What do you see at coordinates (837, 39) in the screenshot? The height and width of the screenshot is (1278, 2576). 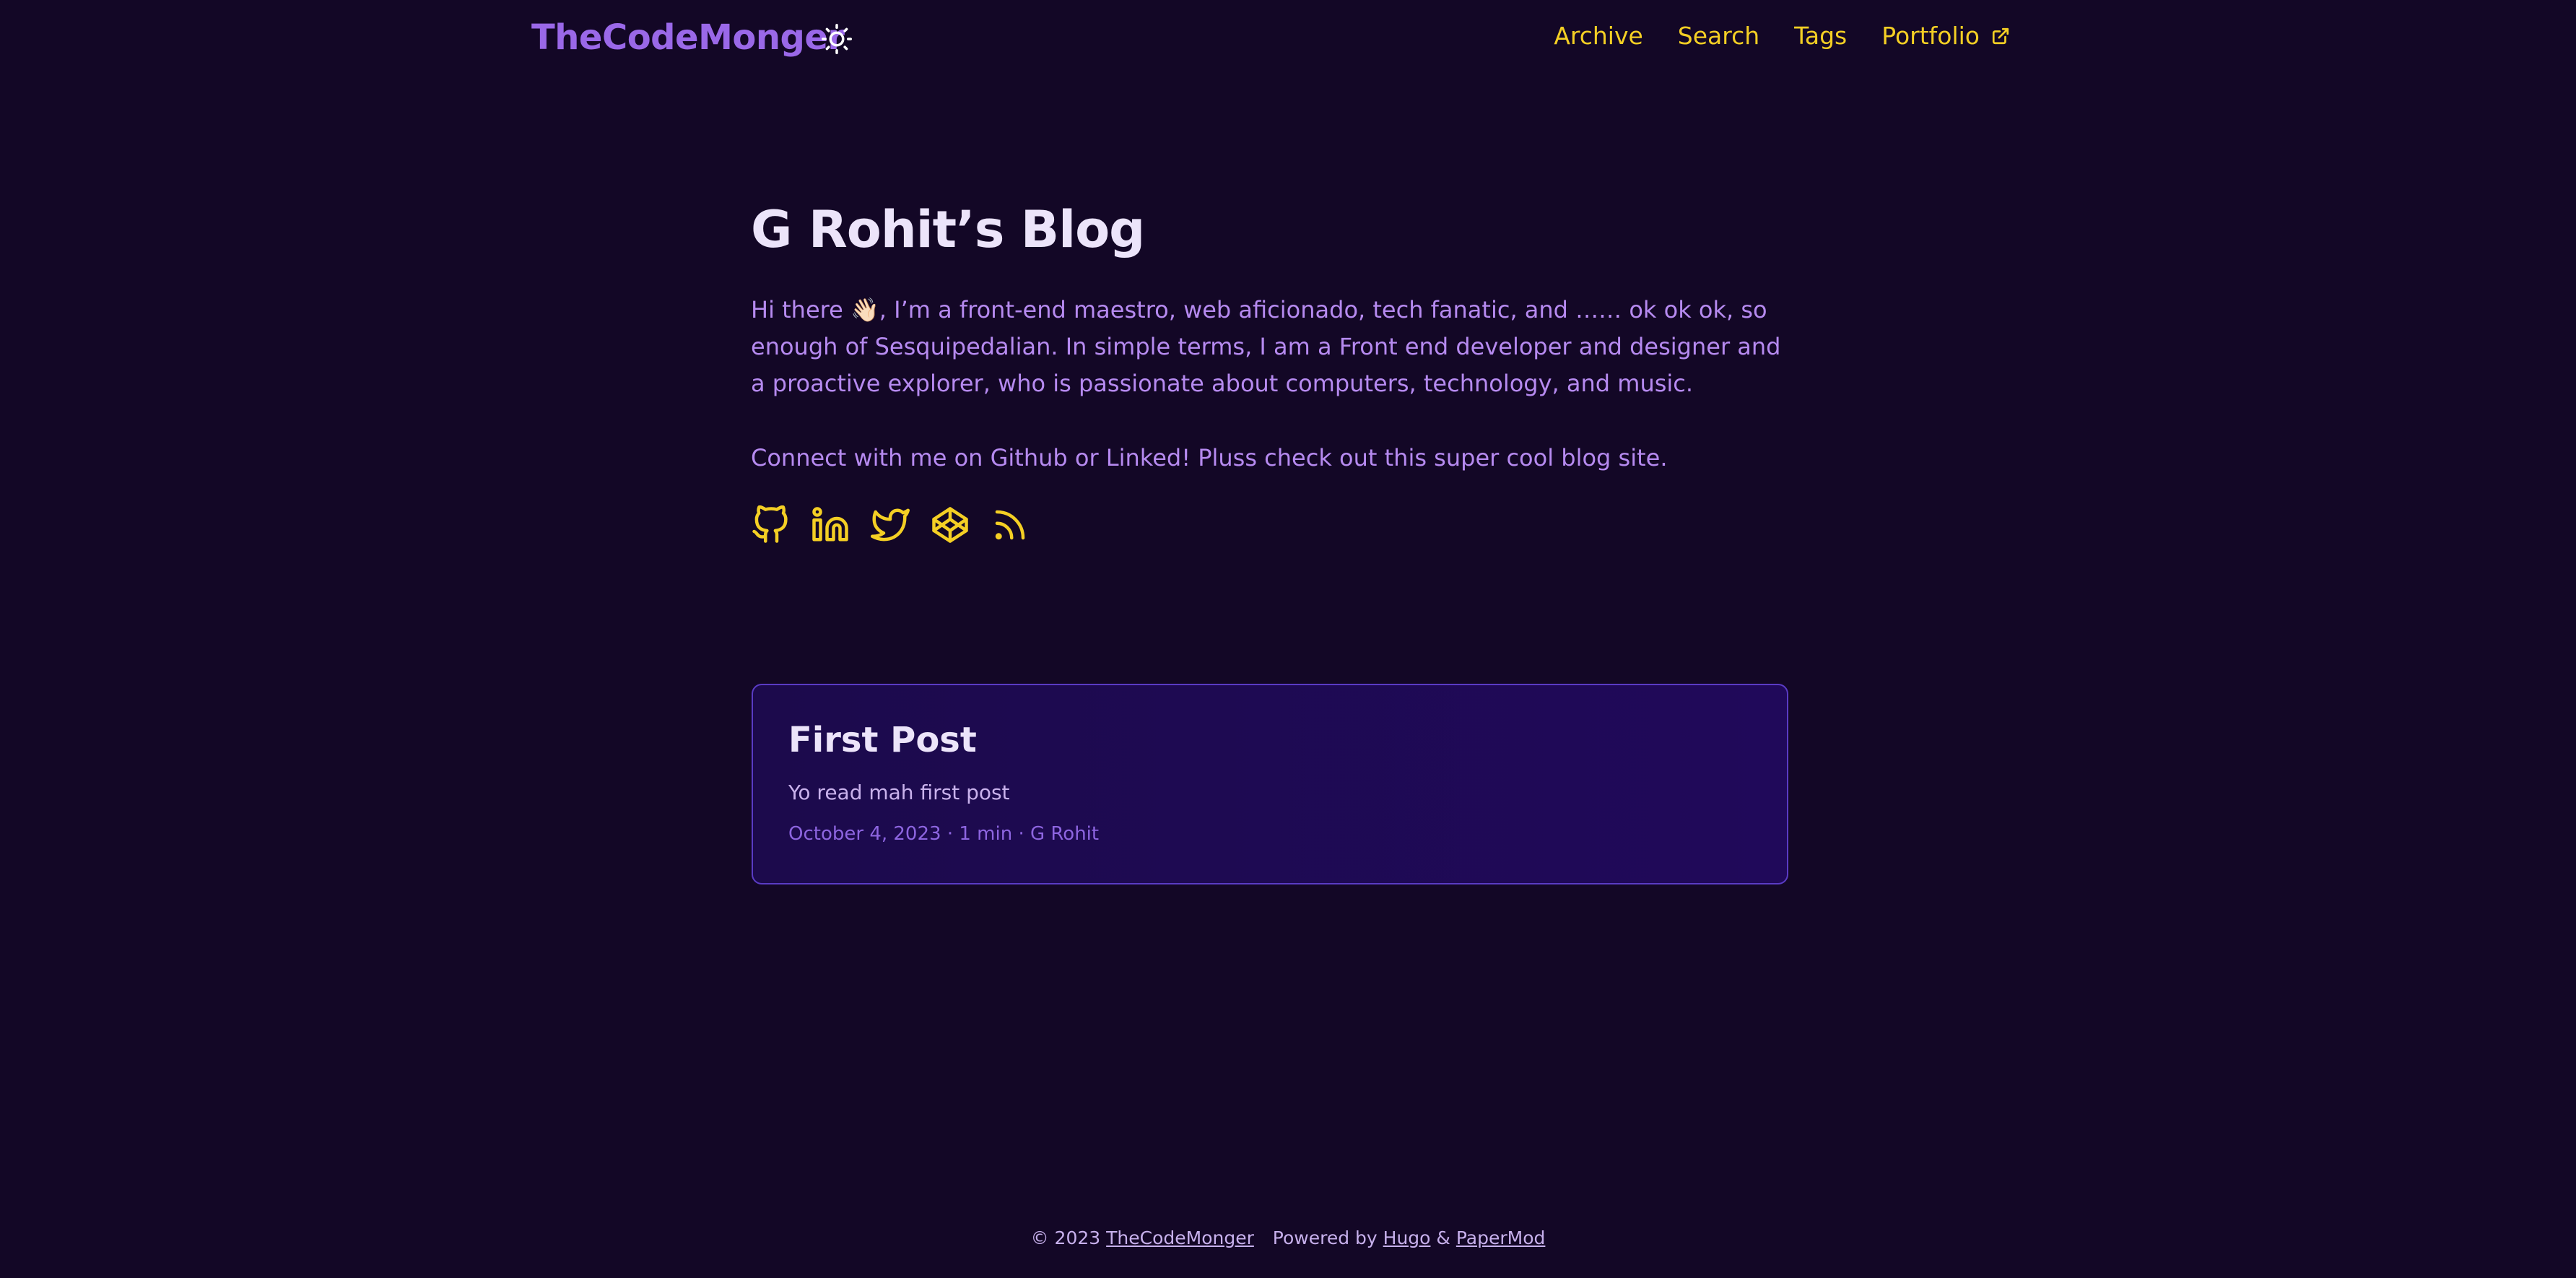 I see `theme-toggle-sun-icon` at bounding box center [837, 39].